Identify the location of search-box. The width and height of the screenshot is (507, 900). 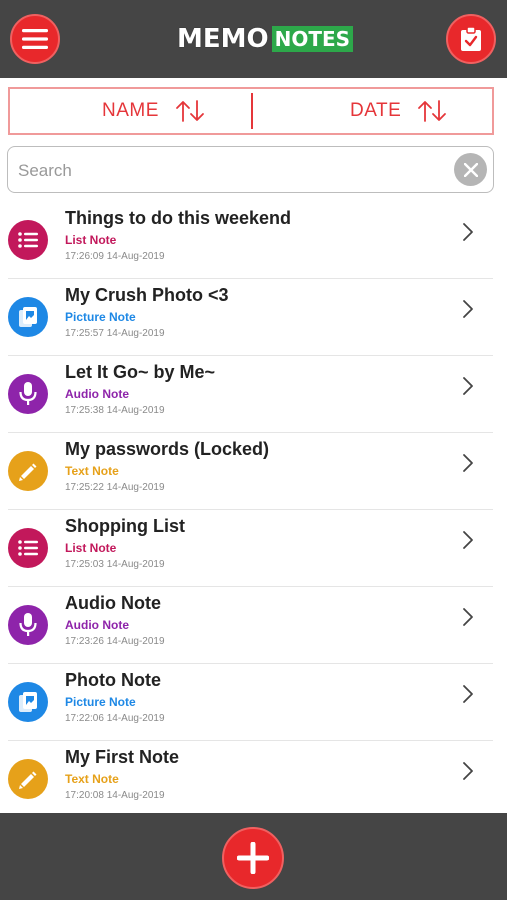
(250, 169).